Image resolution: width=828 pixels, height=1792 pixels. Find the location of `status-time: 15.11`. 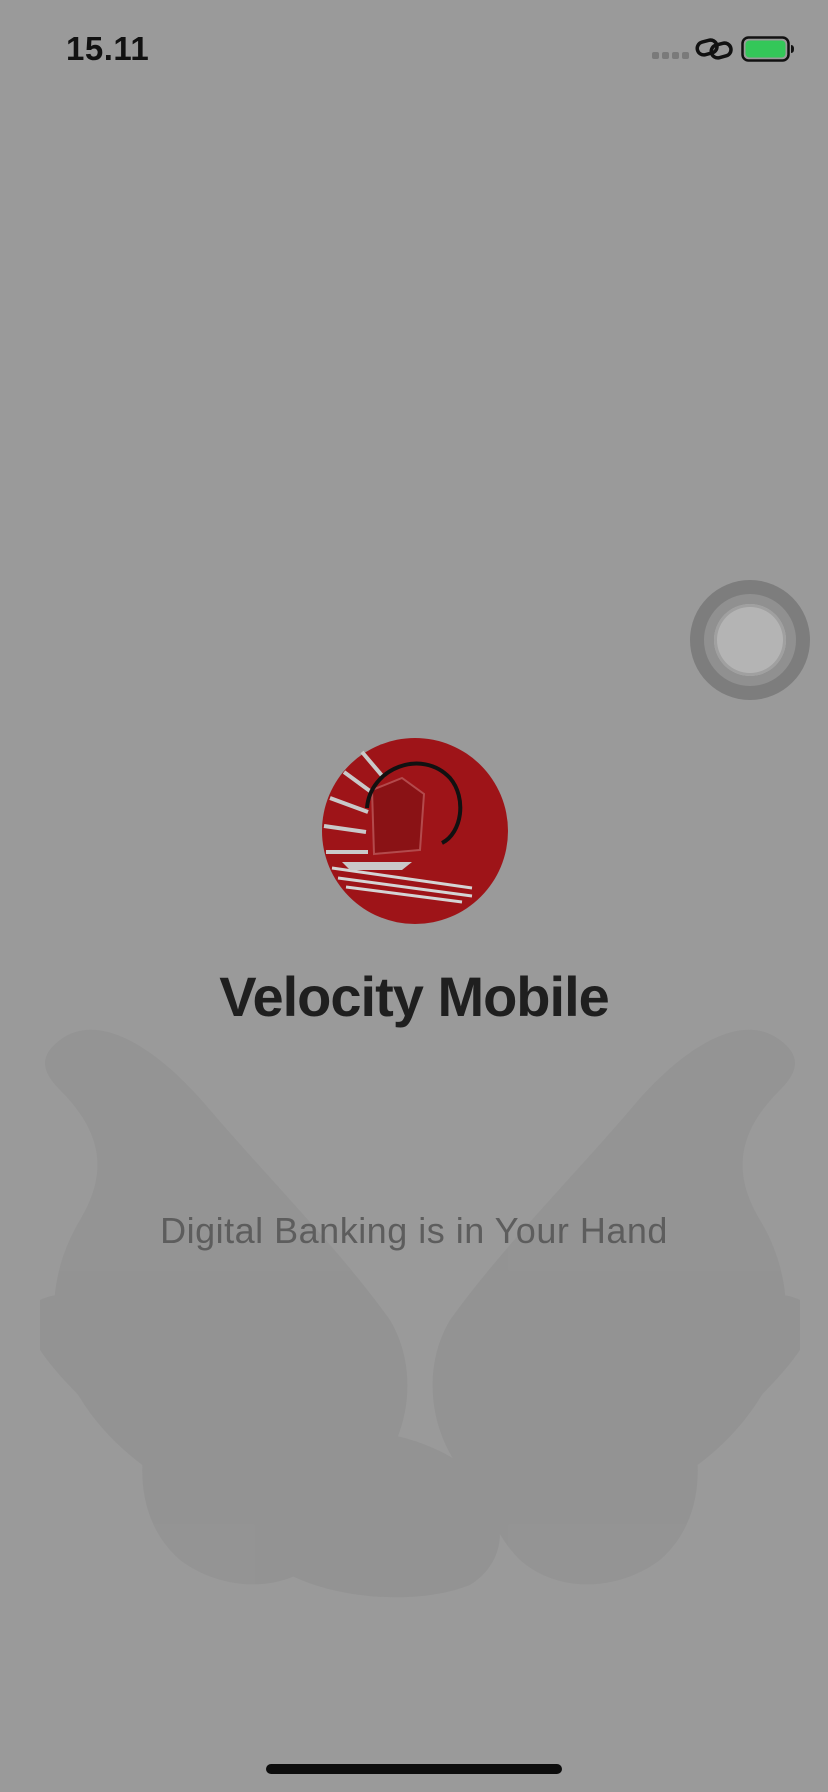

status-time: 15.11 is located at coordinates (108, 48).